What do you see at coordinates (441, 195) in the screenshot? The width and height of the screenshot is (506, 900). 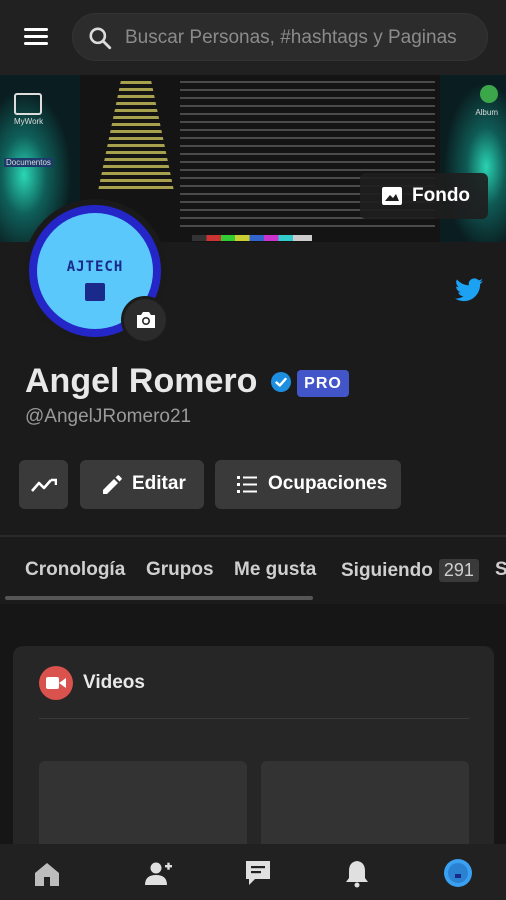 I see `change-cover-label: Fondo` at bounding box center [441, 195].